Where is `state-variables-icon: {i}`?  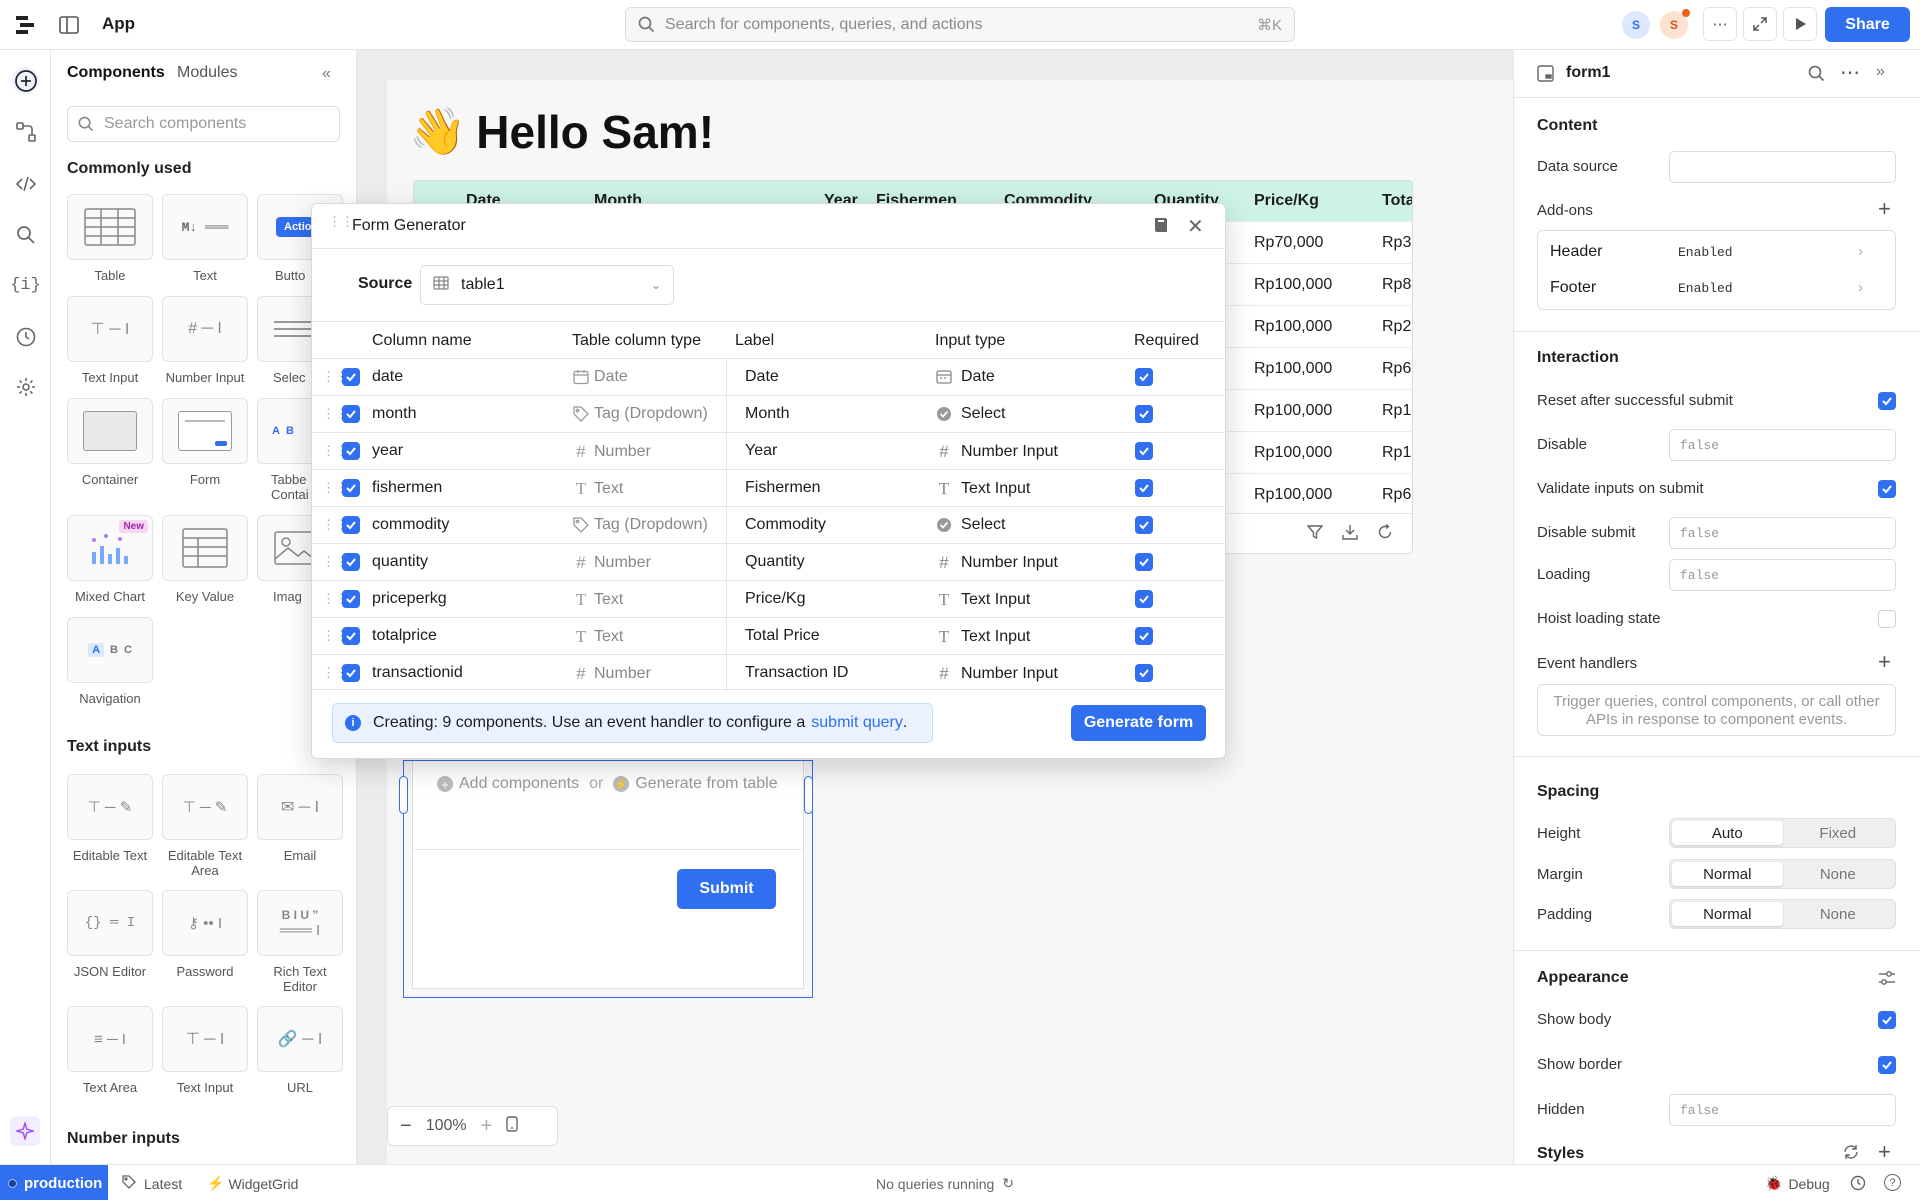
state-variables-icon: {i} is located at coordinates (25, 285).